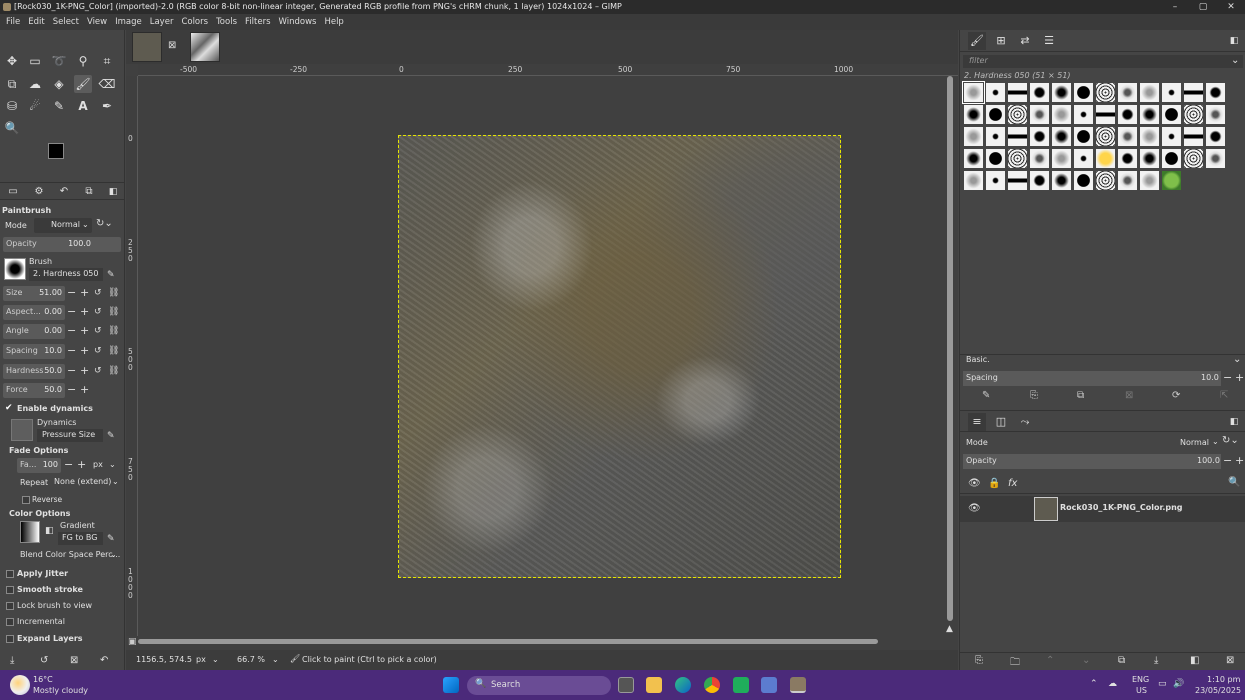 This screenshot has height=700, width=1245. I want to click on spacing-minus-icon: −, so click(71, 351).